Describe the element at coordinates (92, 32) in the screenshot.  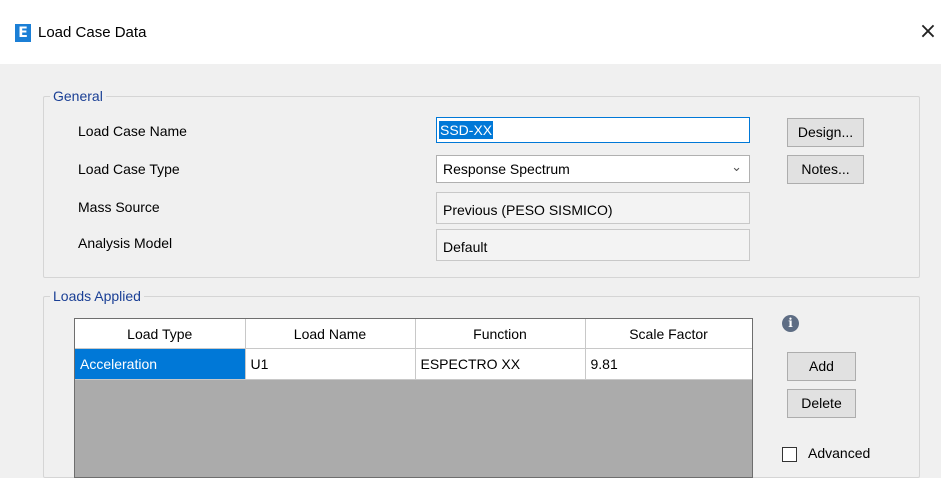
I see `window-title: Load Case Data` at that location.